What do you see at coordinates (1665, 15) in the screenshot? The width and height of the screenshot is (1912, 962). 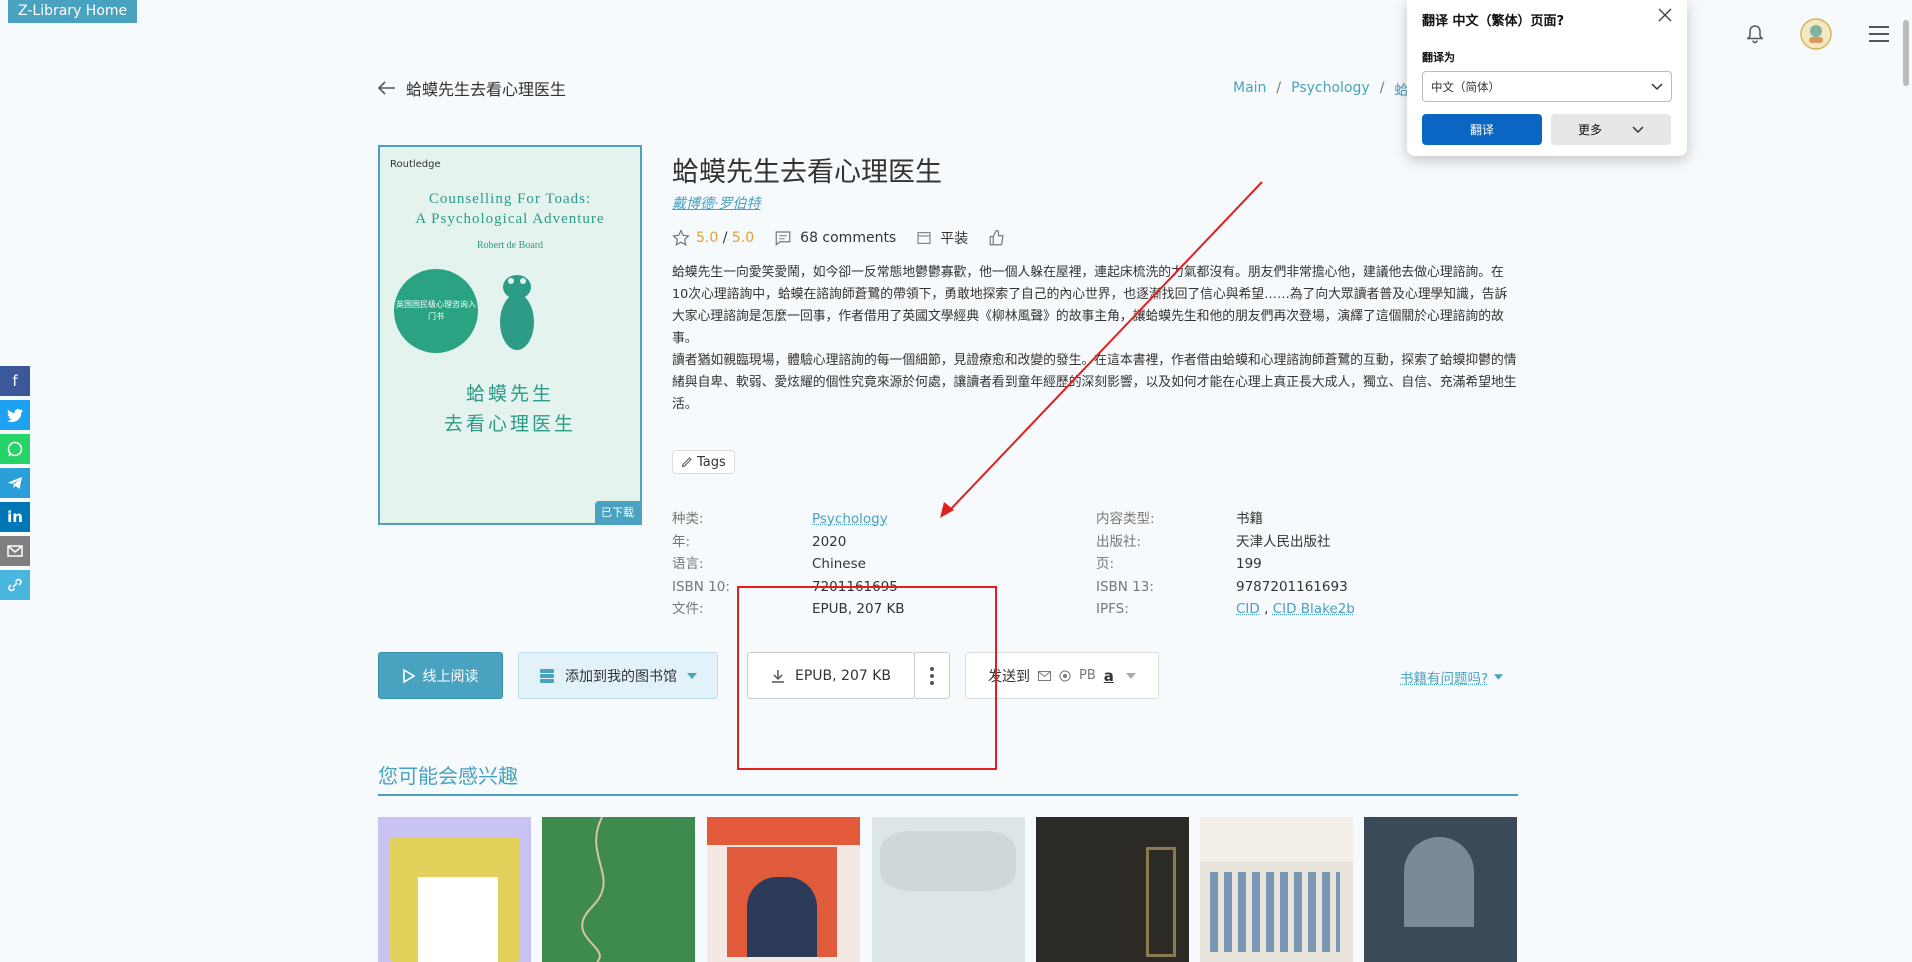 I see `close-icon` at bounding box center [1665, 15].